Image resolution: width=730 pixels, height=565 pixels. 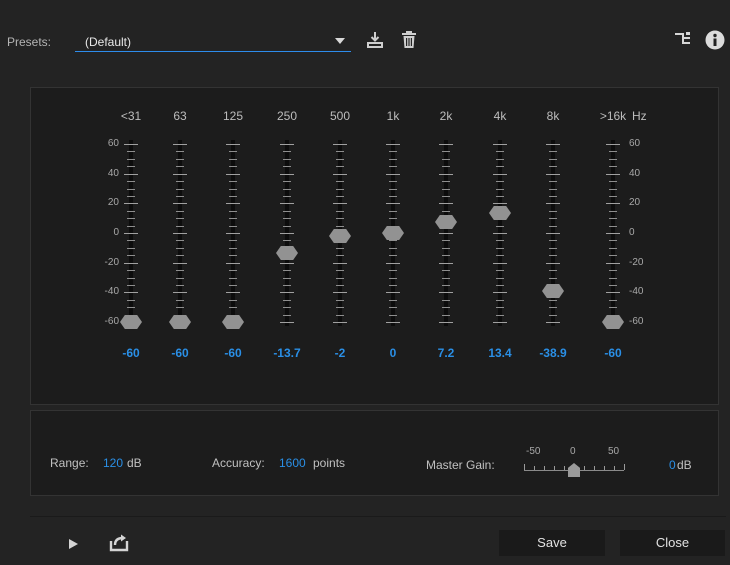 What do you see at coordinates (553, 353) in the screenshot?
I see `band-gain-value: -38.9` at bounding box center [553, 353].